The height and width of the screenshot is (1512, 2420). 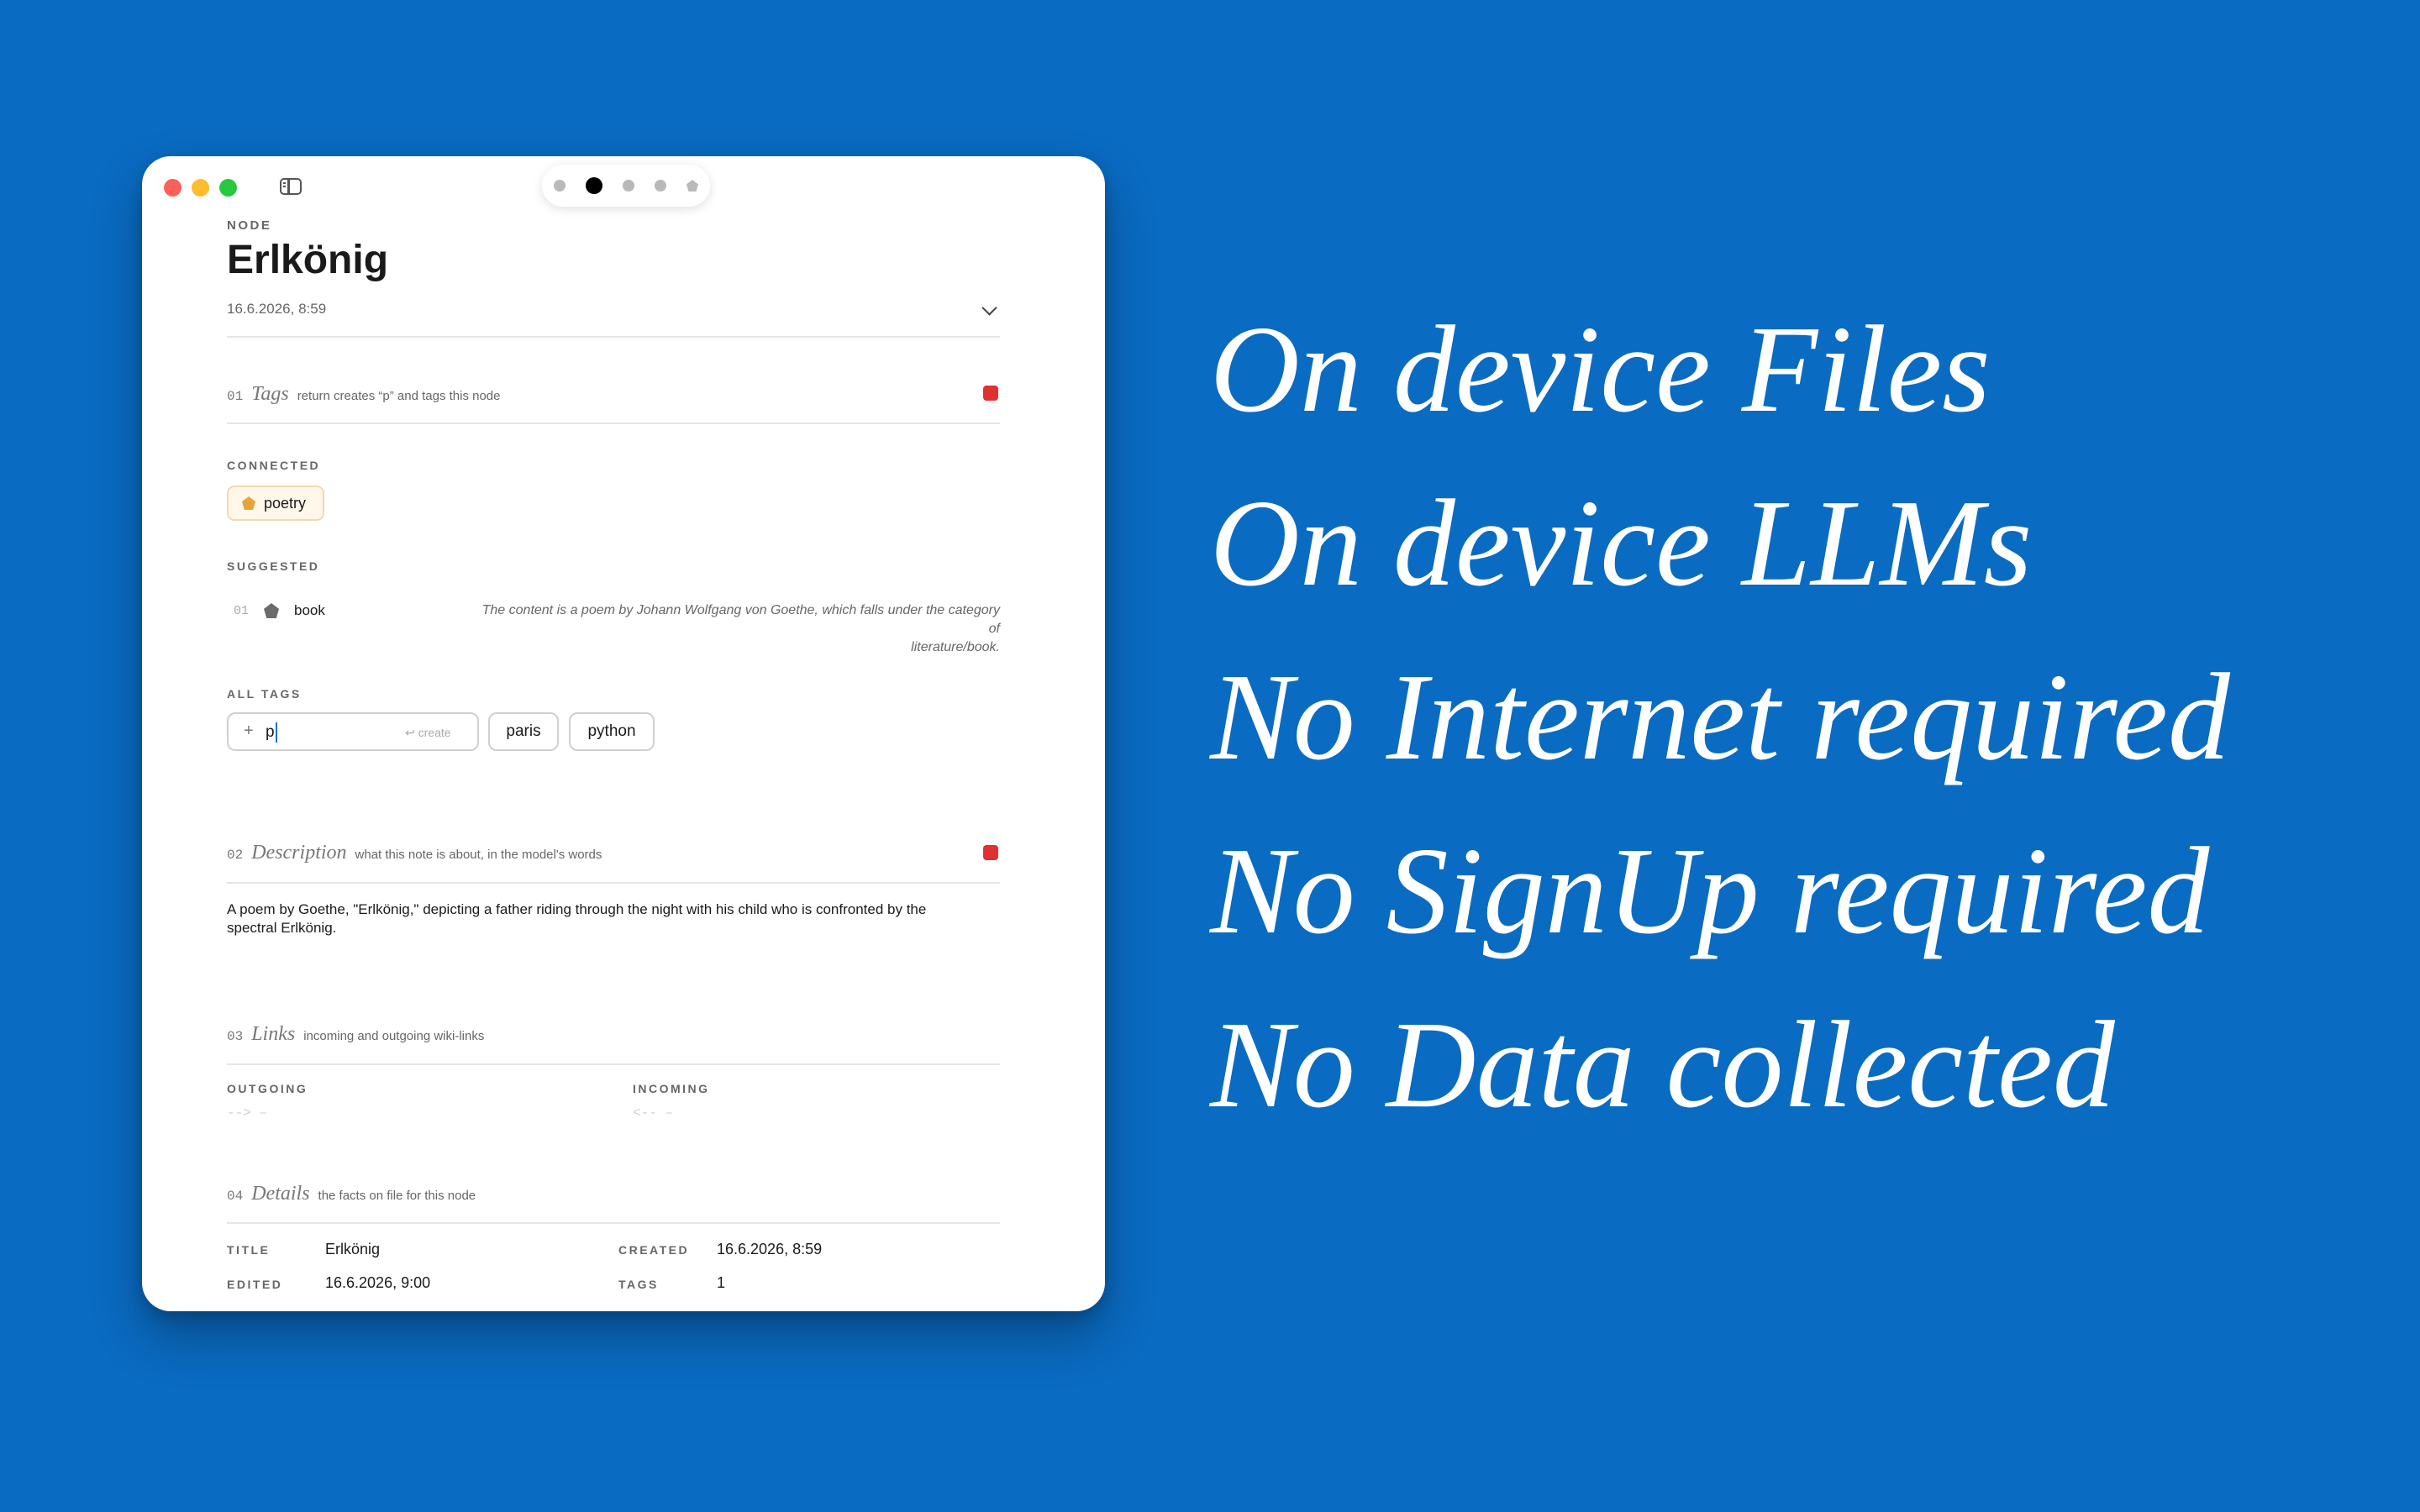 I want to click on suggested-item: 01 book, so click(x=279, y=610).